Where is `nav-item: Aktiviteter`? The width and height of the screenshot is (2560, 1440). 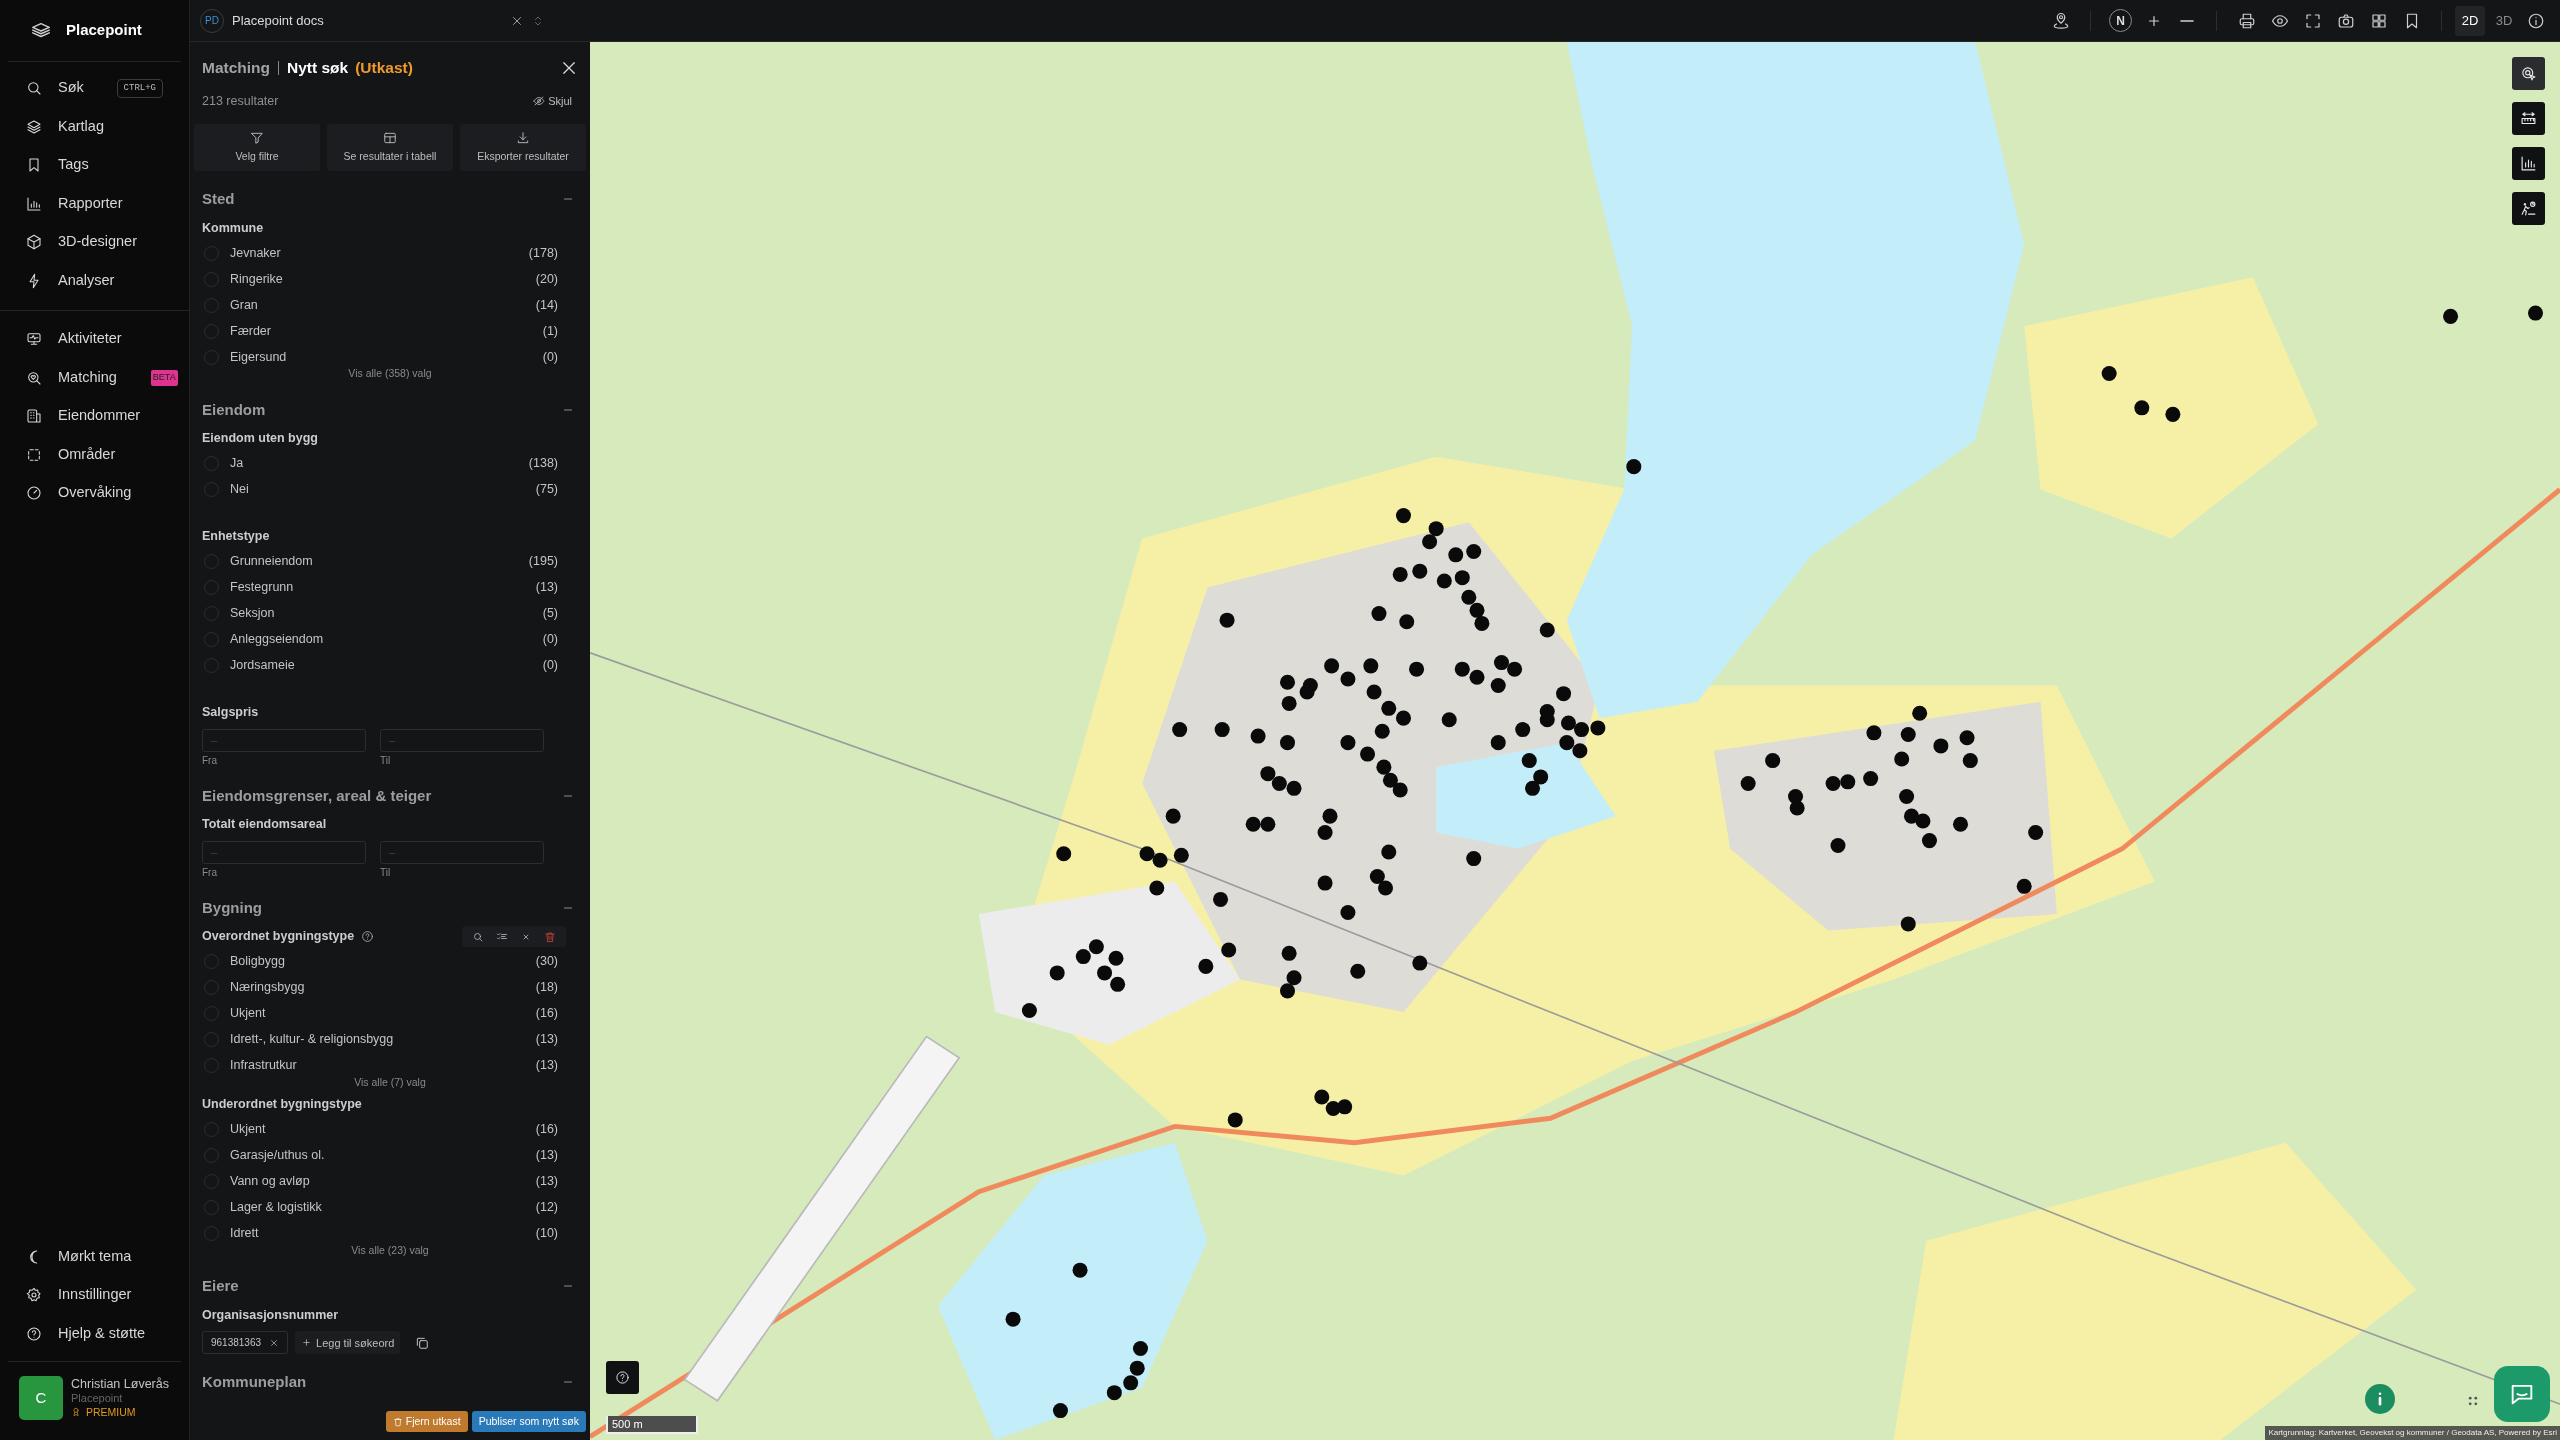
nav-item: Aktiviteter is located at coordinates (94, 339).